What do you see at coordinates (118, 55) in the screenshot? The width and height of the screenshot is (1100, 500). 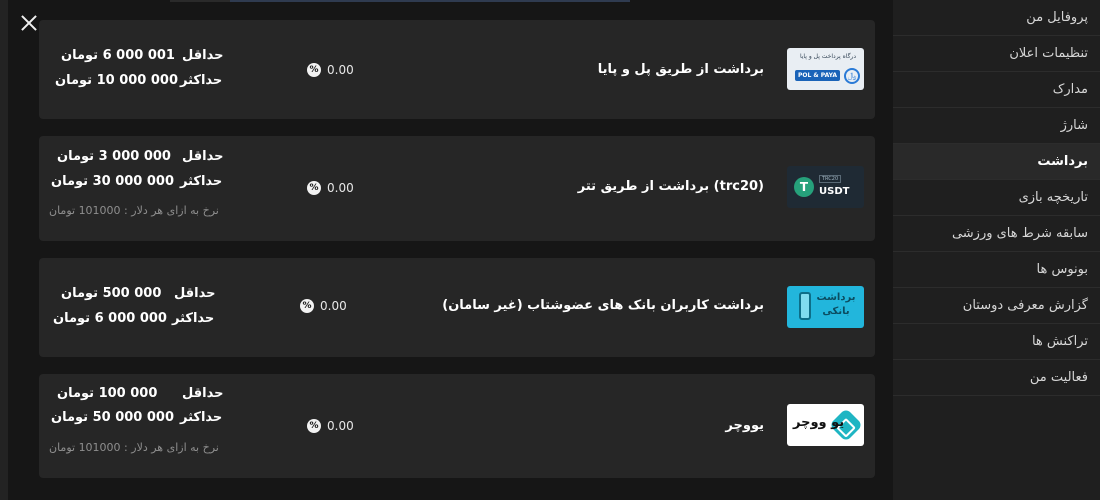 I see `min-value: 001 000 6 تومان` at bounding box center [118, 55].